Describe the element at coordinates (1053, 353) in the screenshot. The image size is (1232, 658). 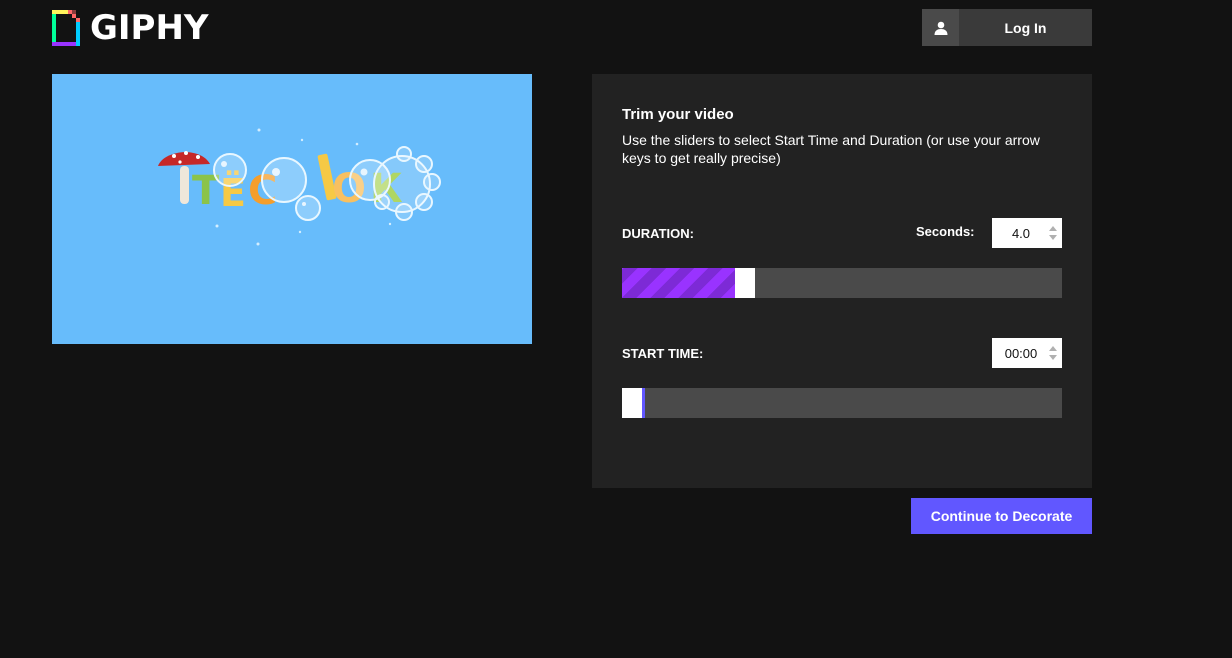
I see `start-time-spinner-arrows` at that location.